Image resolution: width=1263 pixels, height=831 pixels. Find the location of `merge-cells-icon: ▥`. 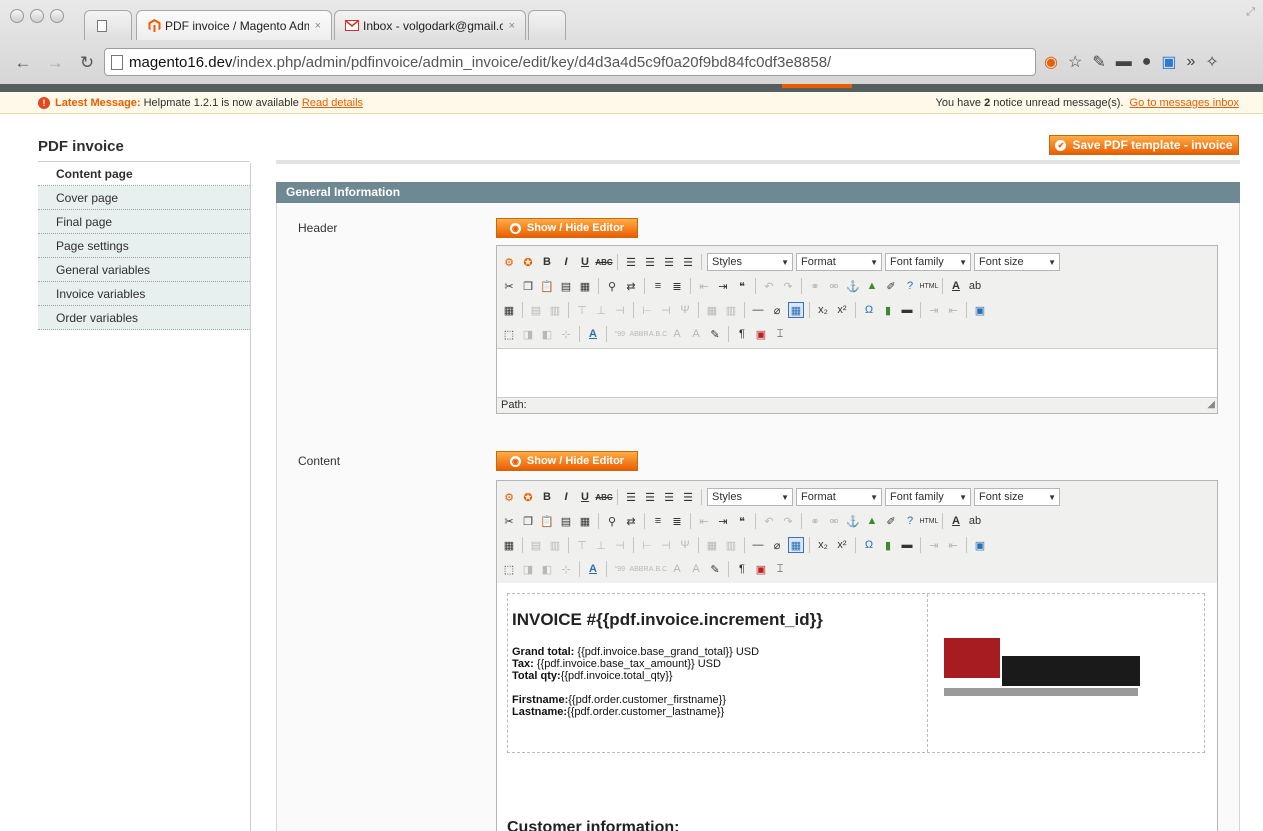

merge-cells-icon: ▥ is located at coordinates (731, 310).